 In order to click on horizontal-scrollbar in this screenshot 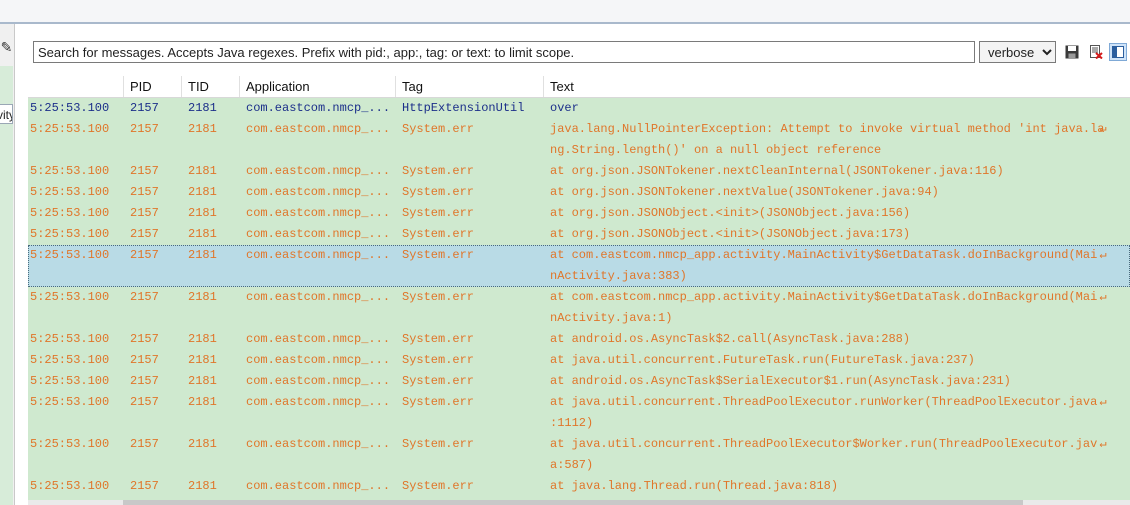, I will do `click(579, 502)`.